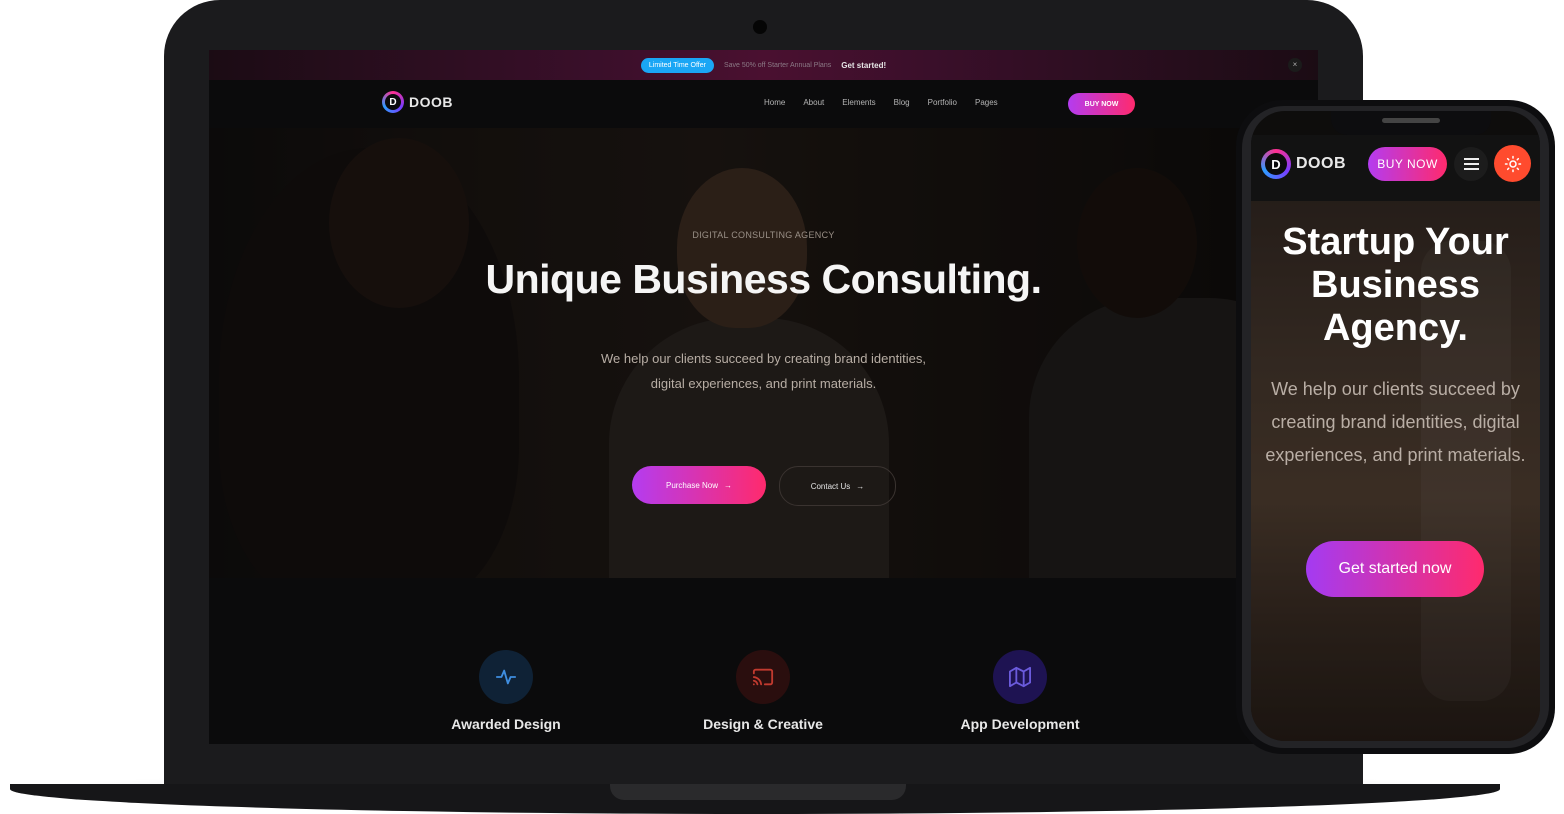 Image resolution: width=1564 pixels, height=814 pixels. What do you see at coordinates (986, 102) in the screenshot?
I see `nav-item-pages: Pages` at bounding box center [986, 102].